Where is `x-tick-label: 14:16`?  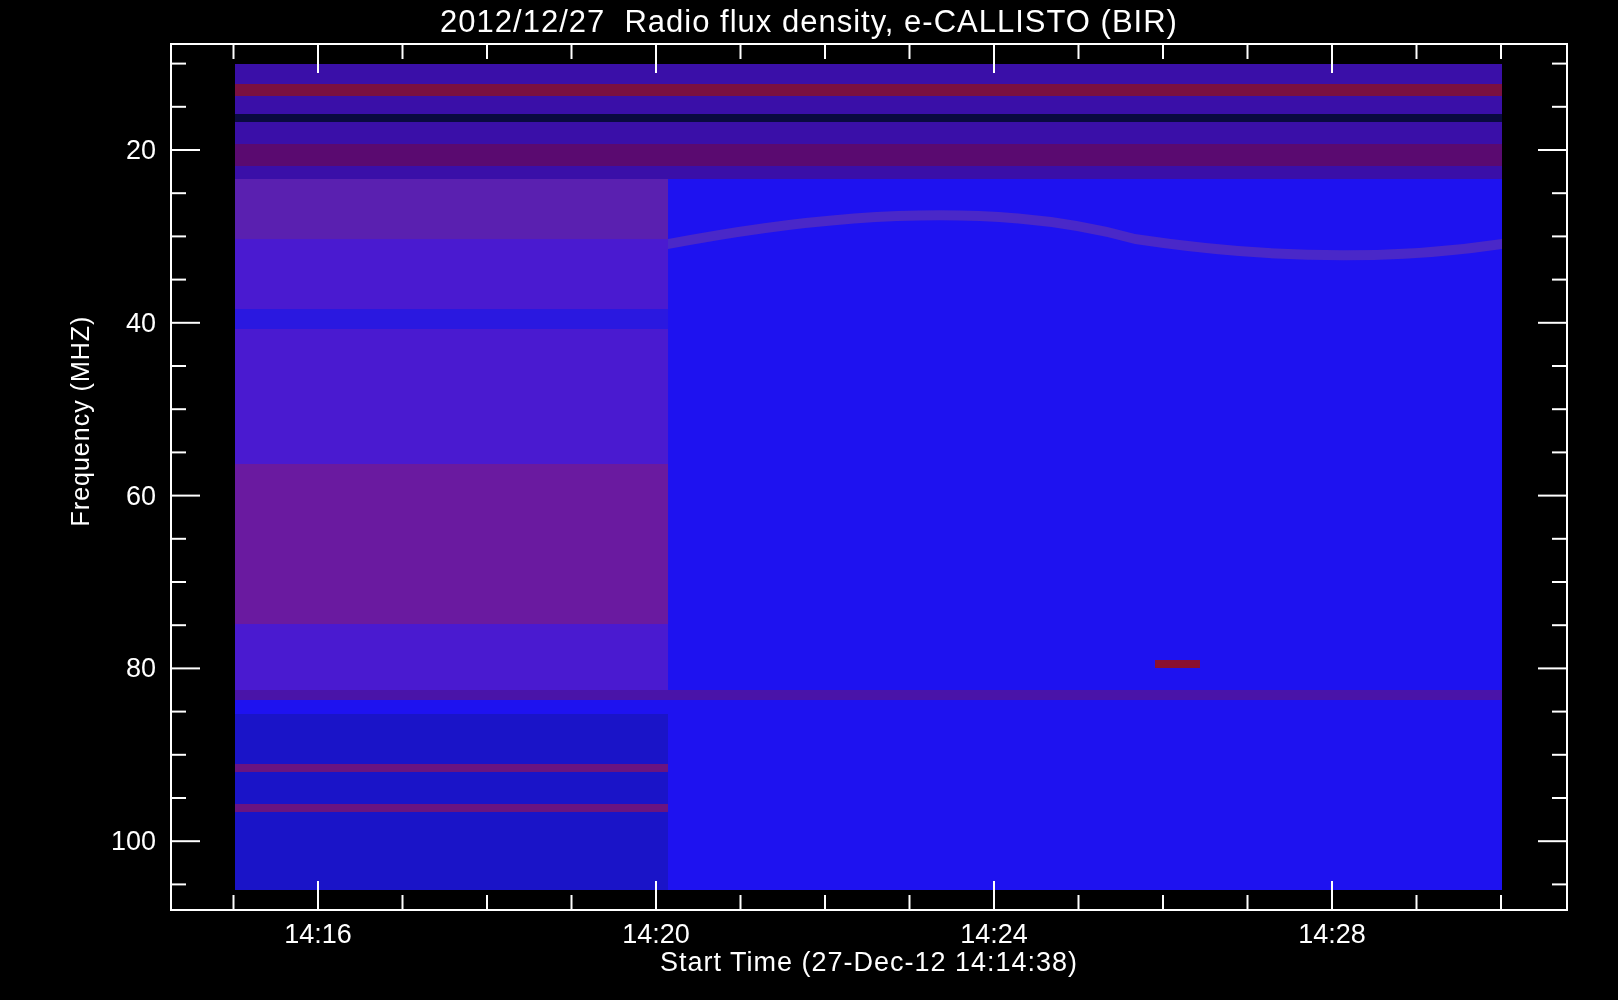 x-tick-label: 14:16 is located at coordinates (318, 934).